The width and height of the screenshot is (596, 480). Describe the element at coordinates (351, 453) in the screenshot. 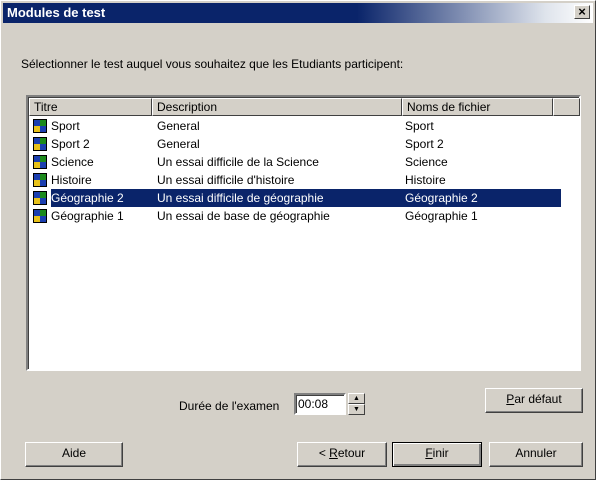

I see `back-label: etour` at that location.